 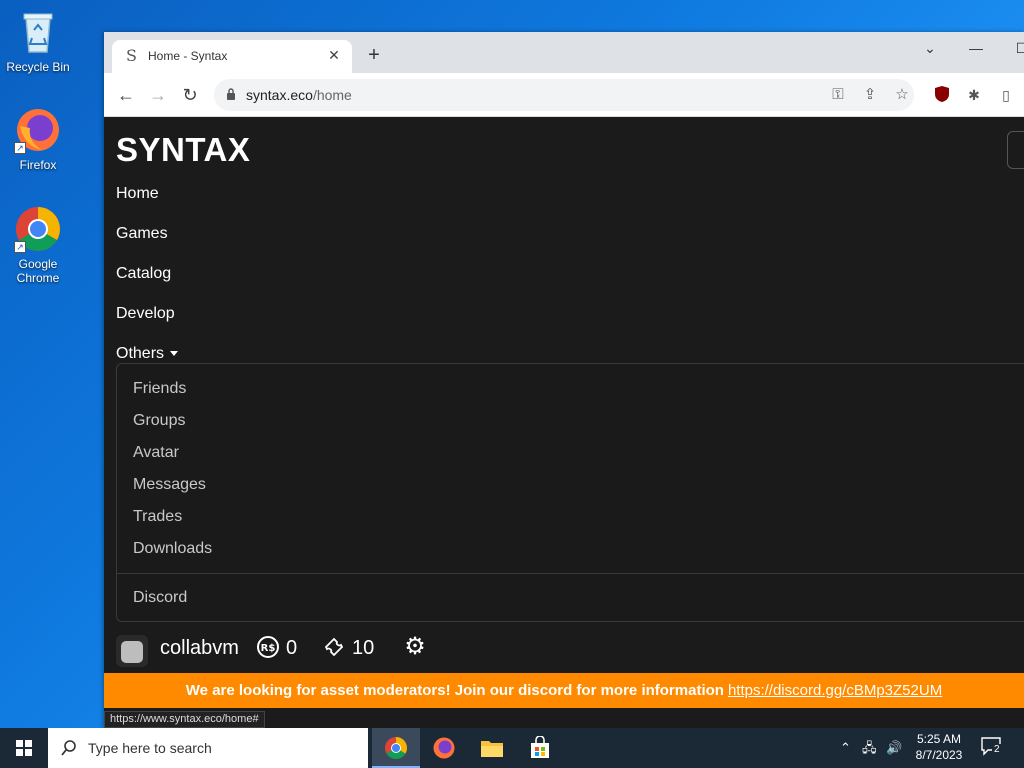 I want to click on close-tab-icon: ✕, so click(x=334, y=55).